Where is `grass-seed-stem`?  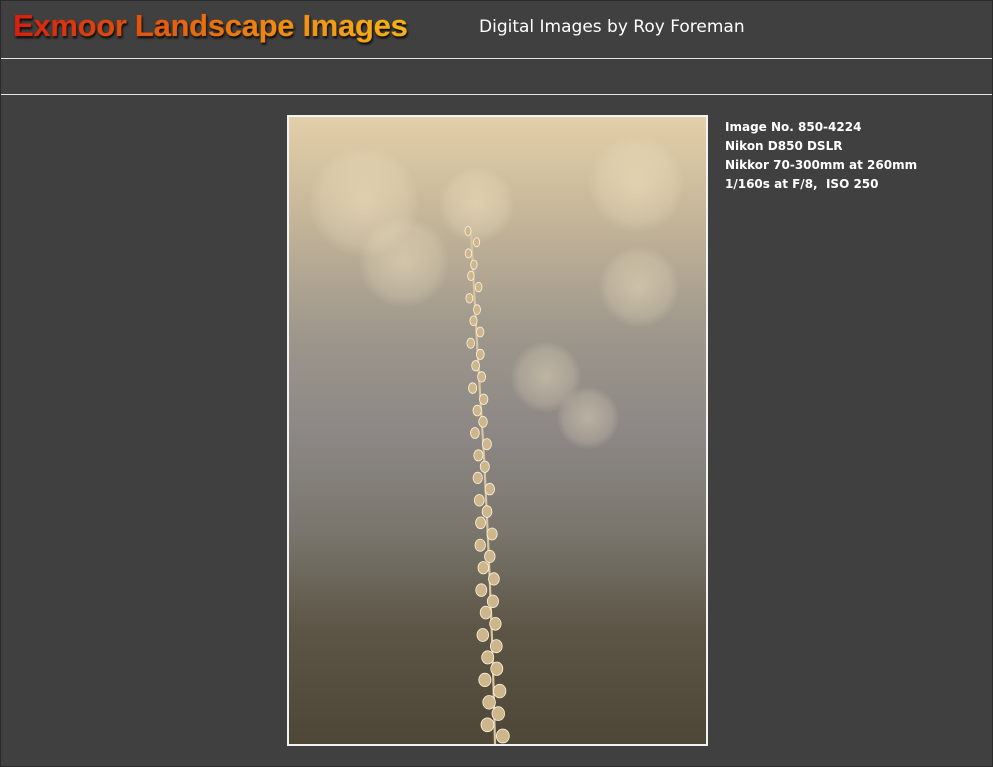
grass-seed-stem is located at coordinates (487, 485).